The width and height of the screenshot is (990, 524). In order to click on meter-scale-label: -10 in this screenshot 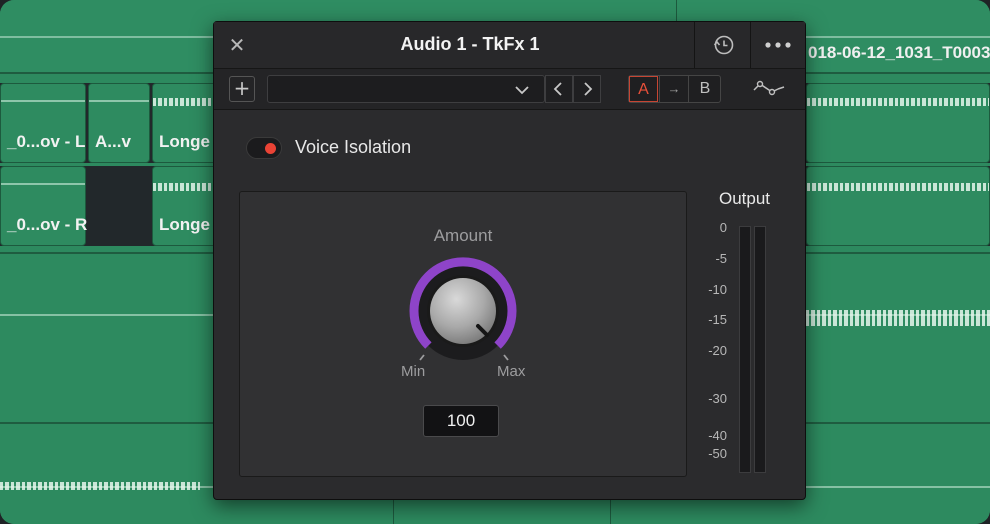, I will do `click(717, 289)`.